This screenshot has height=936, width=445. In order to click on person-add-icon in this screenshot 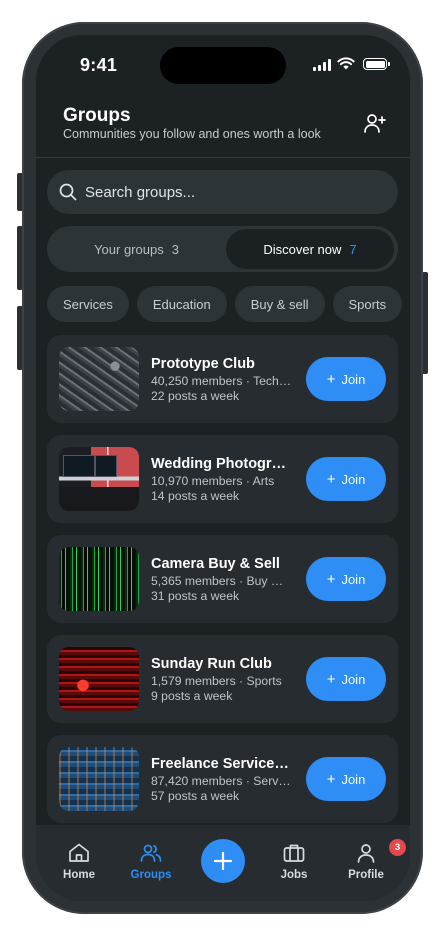, I will do `click(375, 123)`.